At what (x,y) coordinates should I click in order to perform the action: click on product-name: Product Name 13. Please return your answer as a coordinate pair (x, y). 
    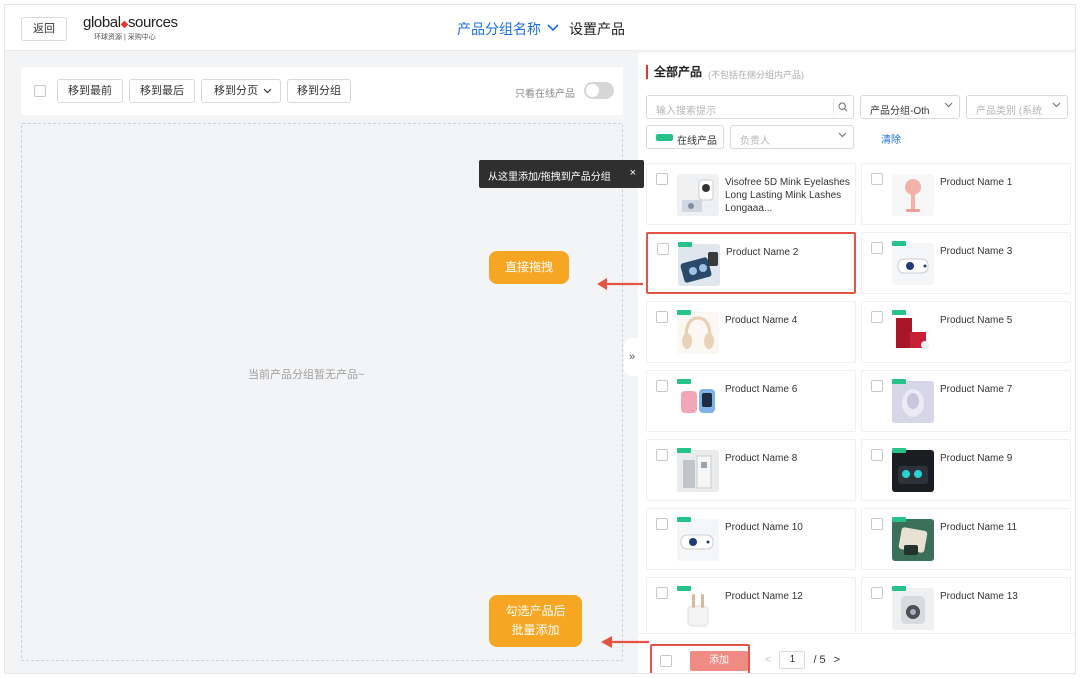
    Looking at the image, I should click on (979, 596).